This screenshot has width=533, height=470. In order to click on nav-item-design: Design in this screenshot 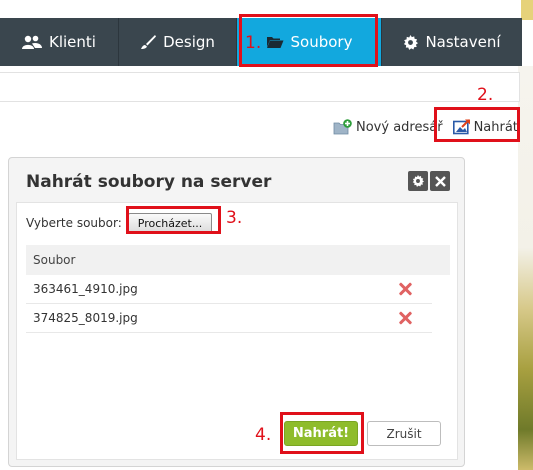, I will do `click(178, 42)`.